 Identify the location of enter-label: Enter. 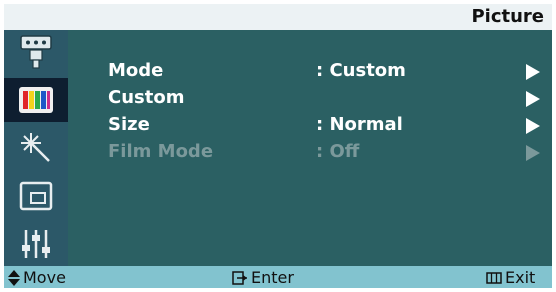
(272, 277).